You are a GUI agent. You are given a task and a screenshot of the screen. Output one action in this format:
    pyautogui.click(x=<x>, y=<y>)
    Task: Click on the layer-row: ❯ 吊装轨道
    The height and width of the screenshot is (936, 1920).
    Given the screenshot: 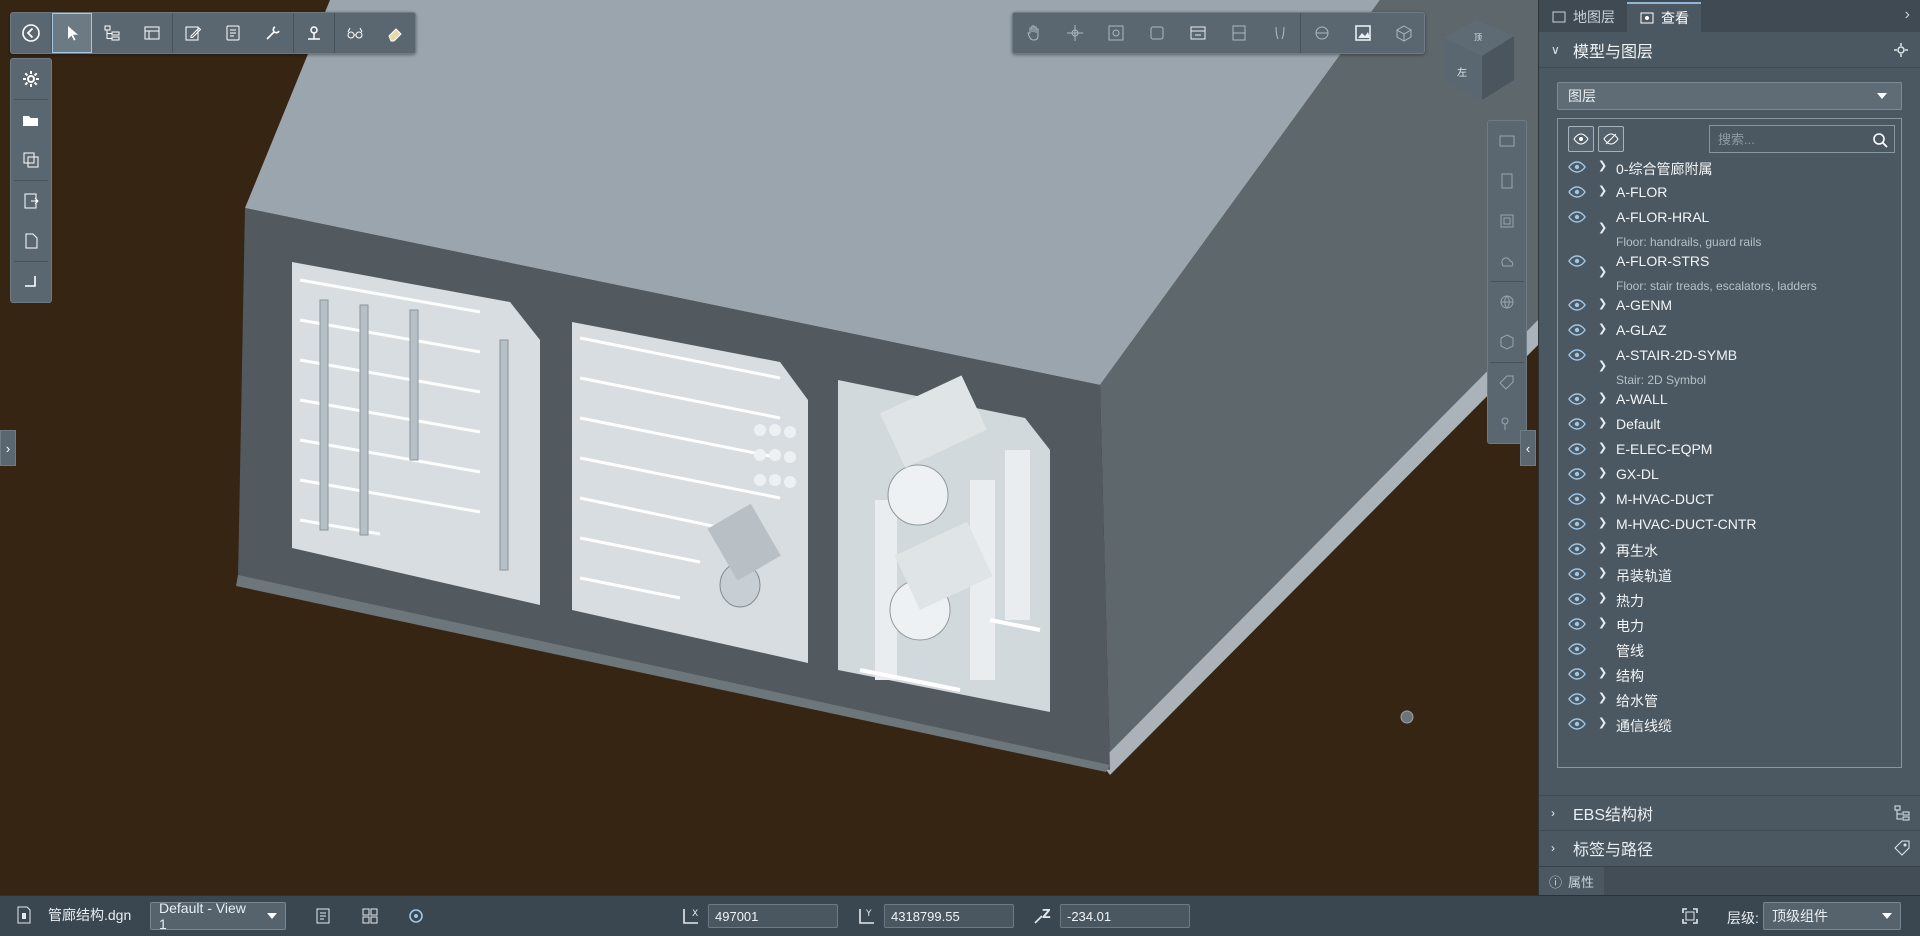 What is the action you would take?
    pyautogui.click(x=1729, y=578)
    